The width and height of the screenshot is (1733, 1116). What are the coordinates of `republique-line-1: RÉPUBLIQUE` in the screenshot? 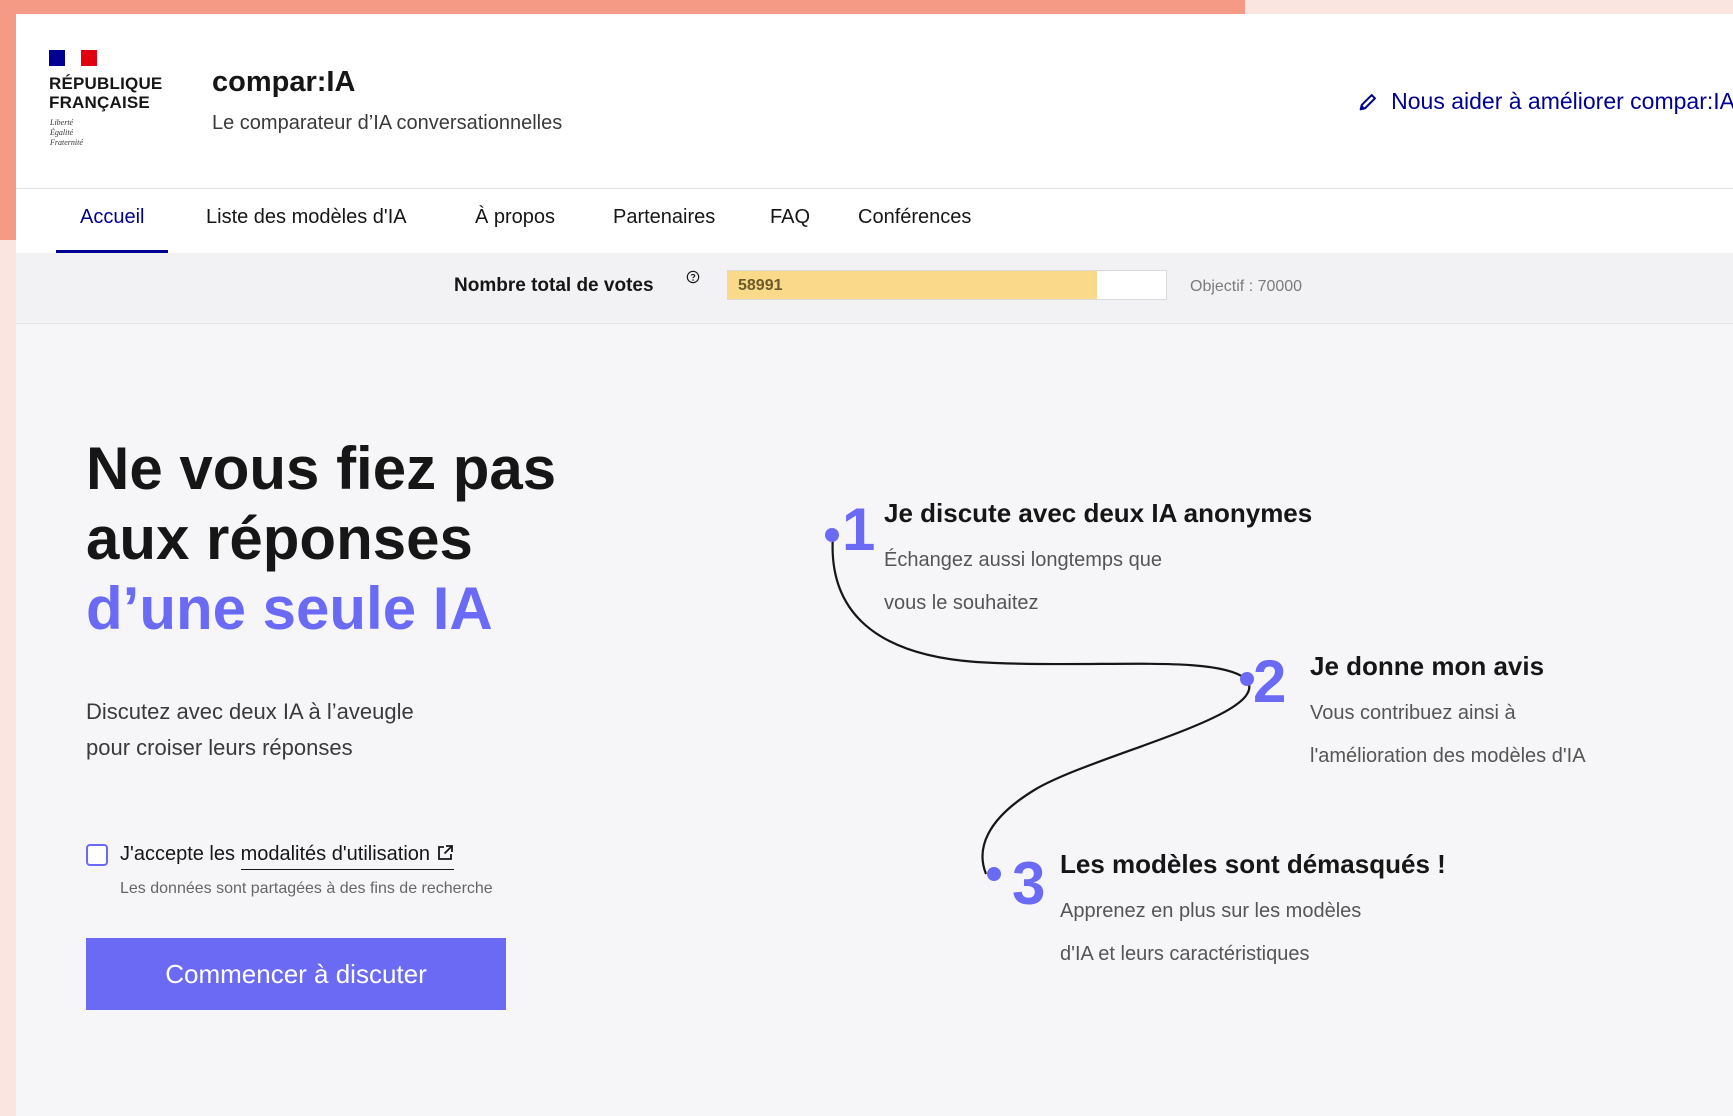 It's located at (106, 83).